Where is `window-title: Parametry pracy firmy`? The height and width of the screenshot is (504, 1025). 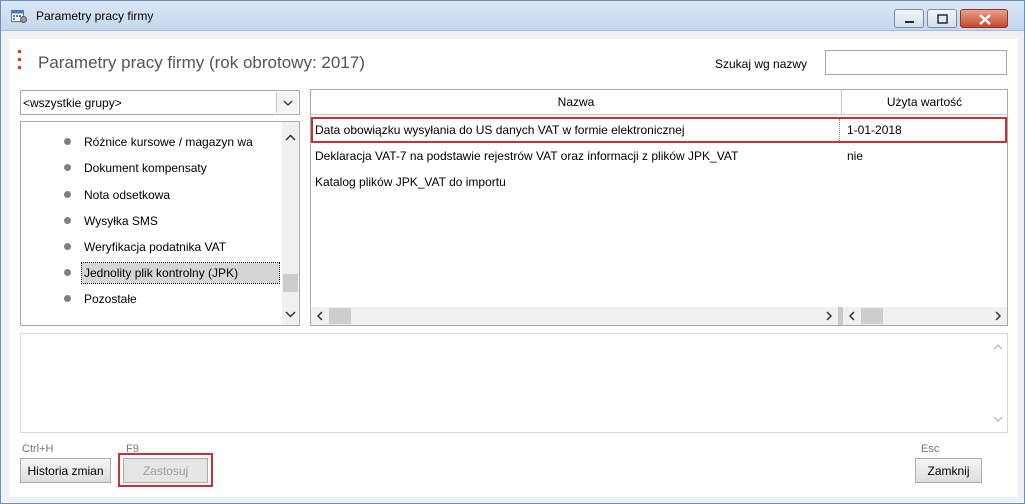
window-title: Parametry pracy firmy is located at coordinates (95, 16).